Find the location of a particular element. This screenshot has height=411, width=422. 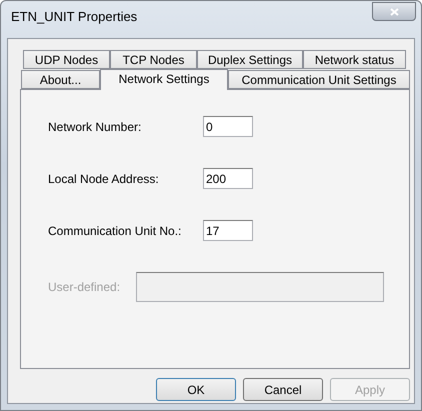

tab: UDP Nodes is located at coordinates (66, 59).